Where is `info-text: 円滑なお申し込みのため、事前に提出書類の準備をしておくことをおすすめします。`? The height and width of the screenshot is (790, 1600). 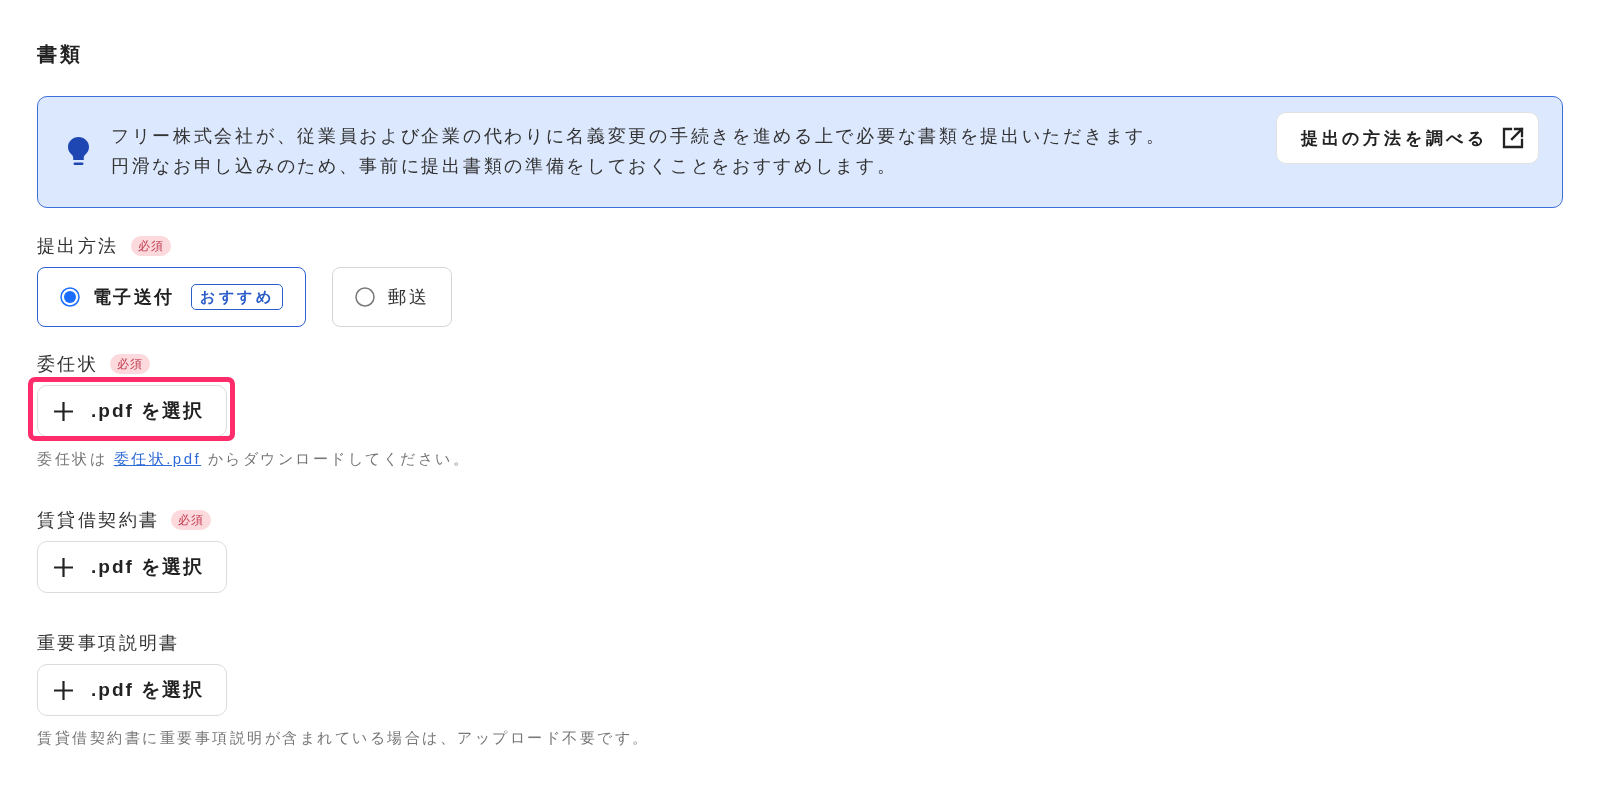
info-text: 円滑なお申し込みのため、事前に提出書類の準備をしておくことをおすすめします。 is located at coordinates (505, 166).